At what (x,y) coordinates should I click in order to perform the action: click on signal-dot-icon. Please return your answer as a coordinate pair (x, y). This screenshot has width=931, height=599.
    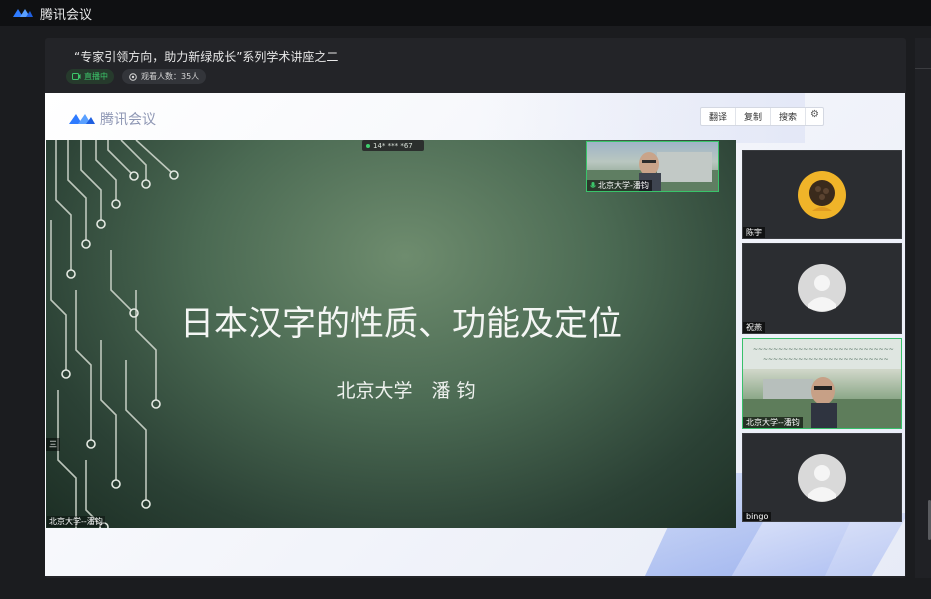
    Looking at the image, I should click on (368, 145).